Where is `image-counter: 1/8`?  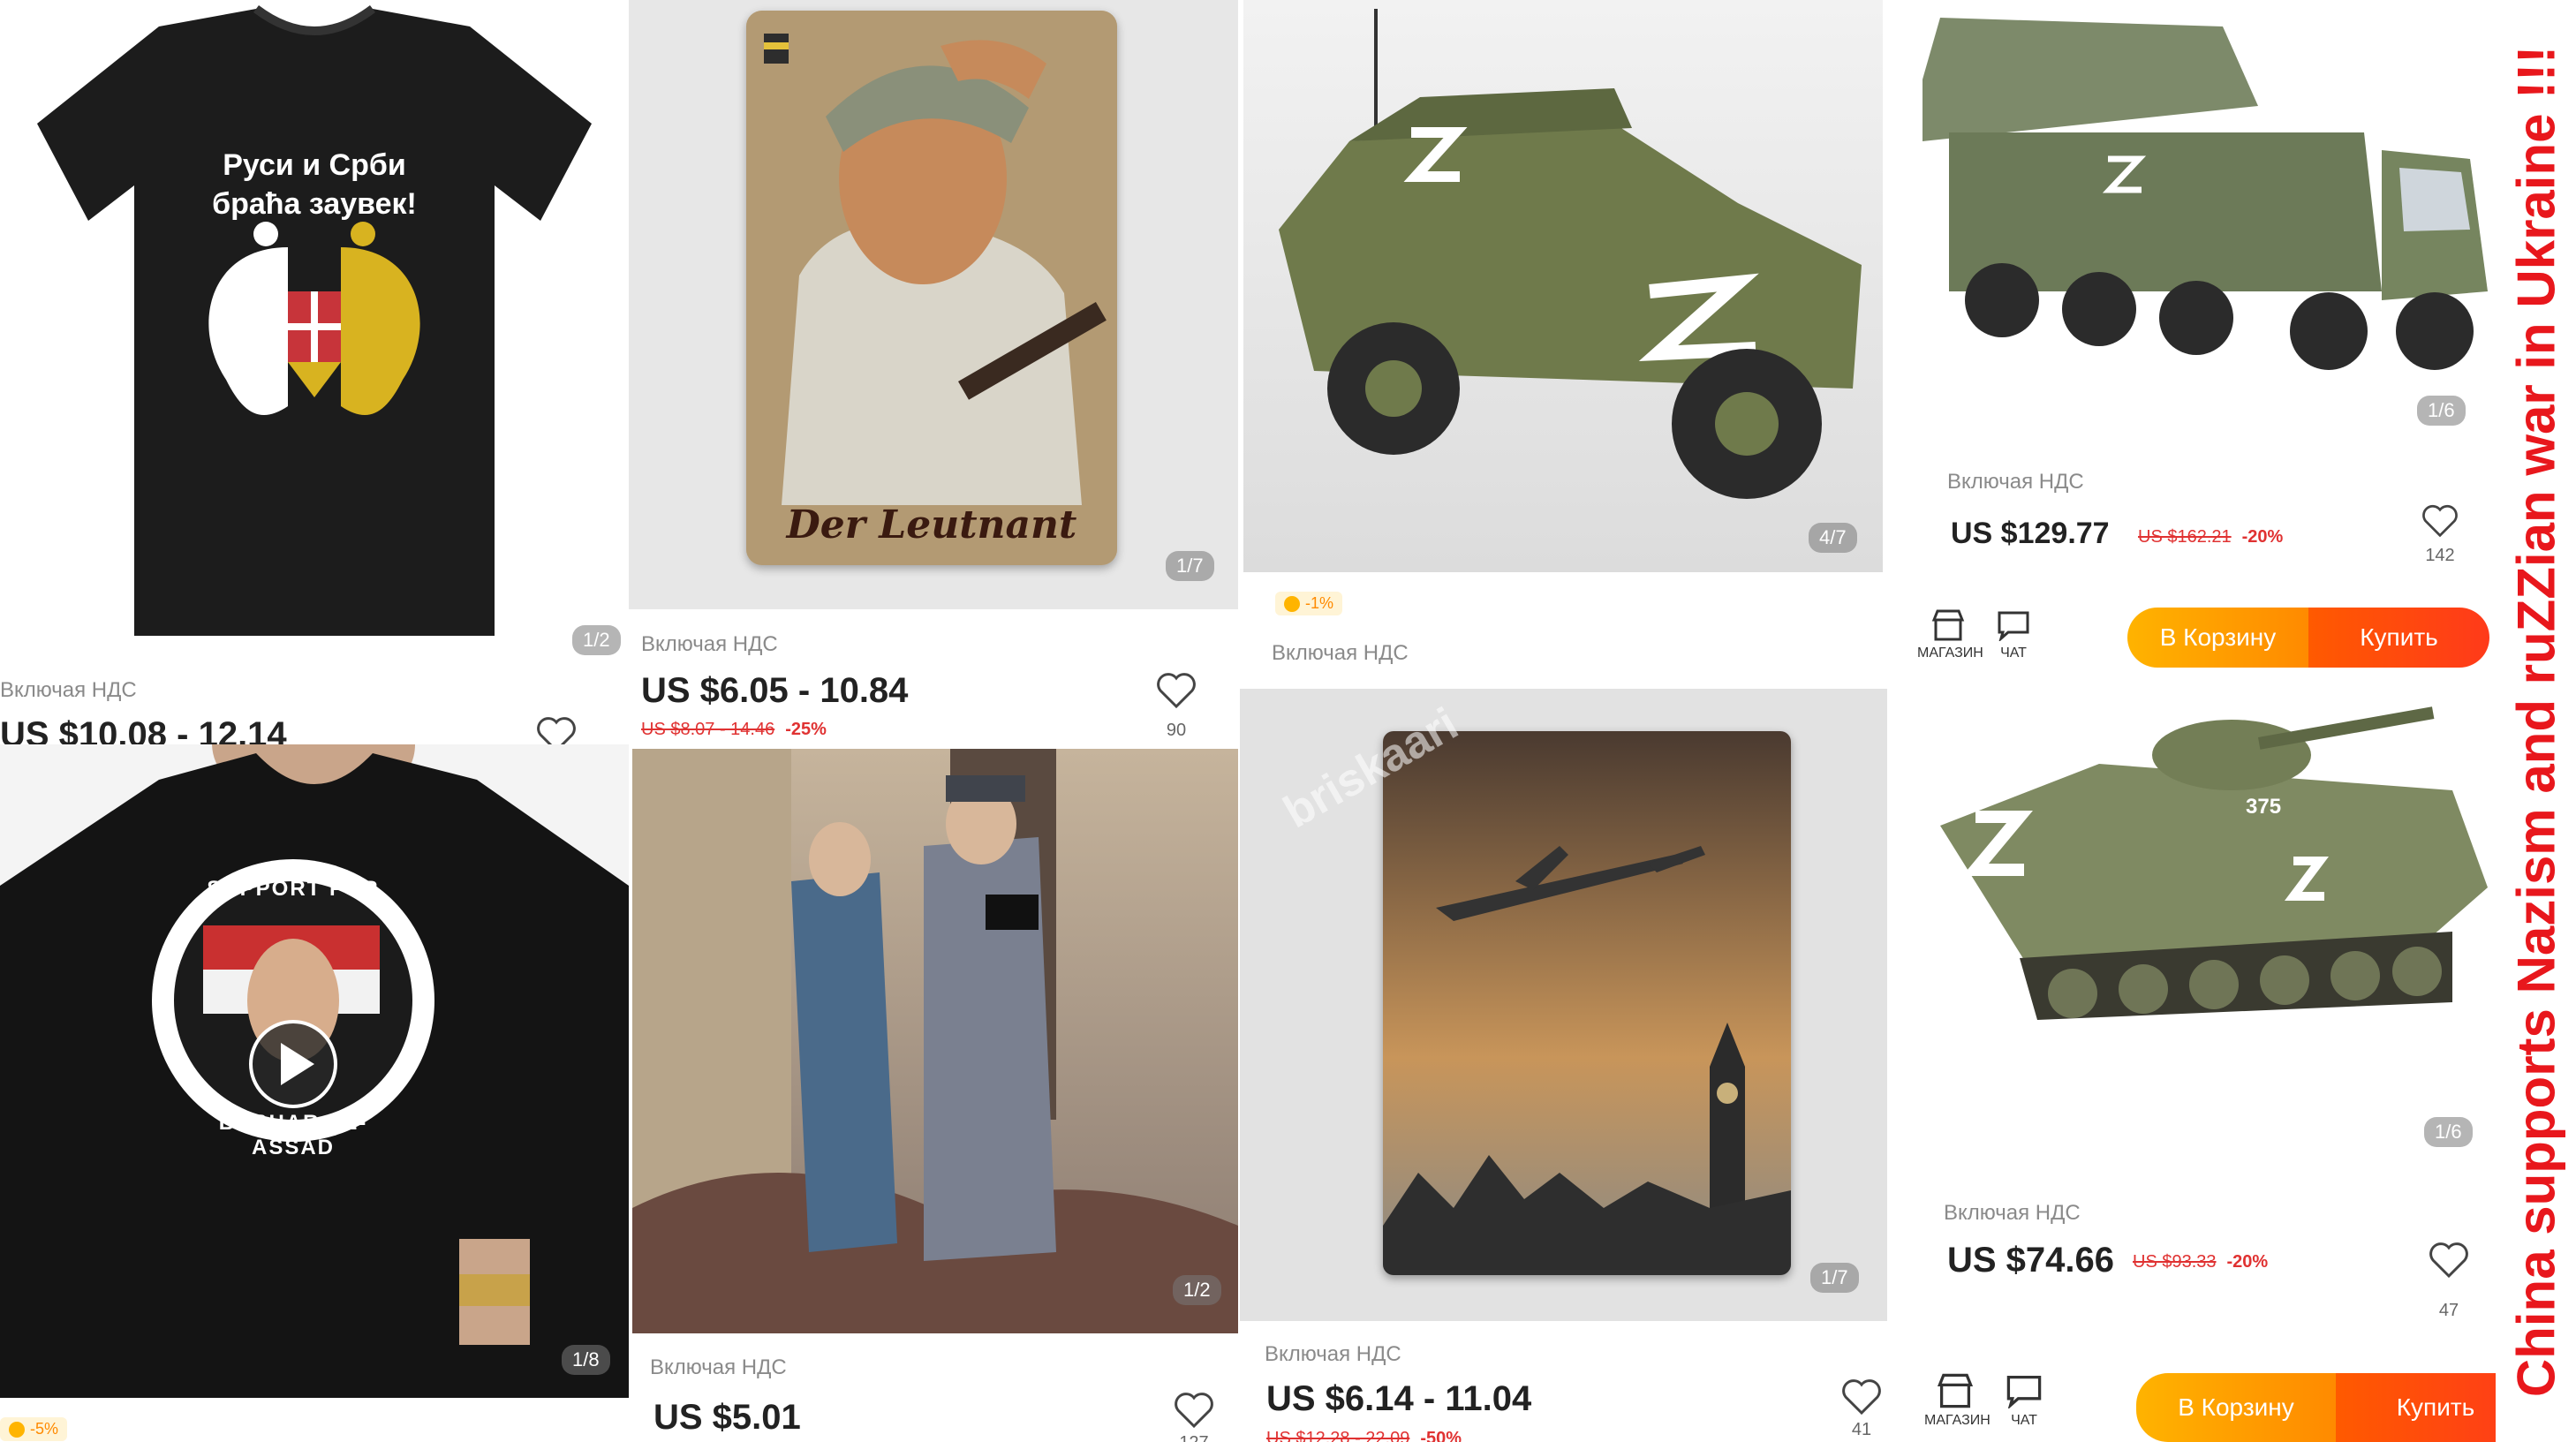
image-counter: 1/8 is located at coordinates (586, 1360).